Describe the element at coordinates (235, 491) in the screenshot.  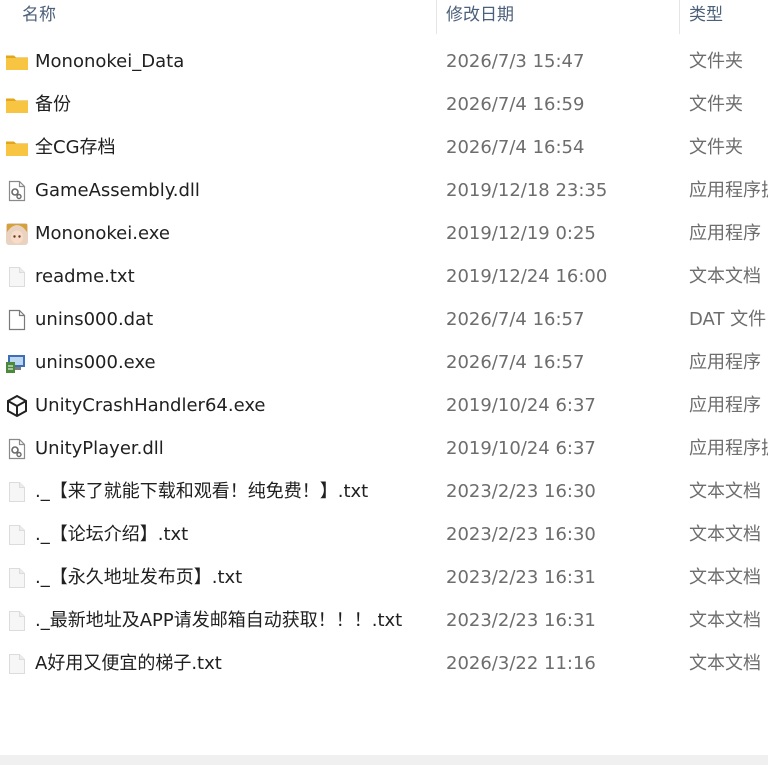
I see `file-name: ._【来了就能下载和观看！纯免费！】.txt` at that location.